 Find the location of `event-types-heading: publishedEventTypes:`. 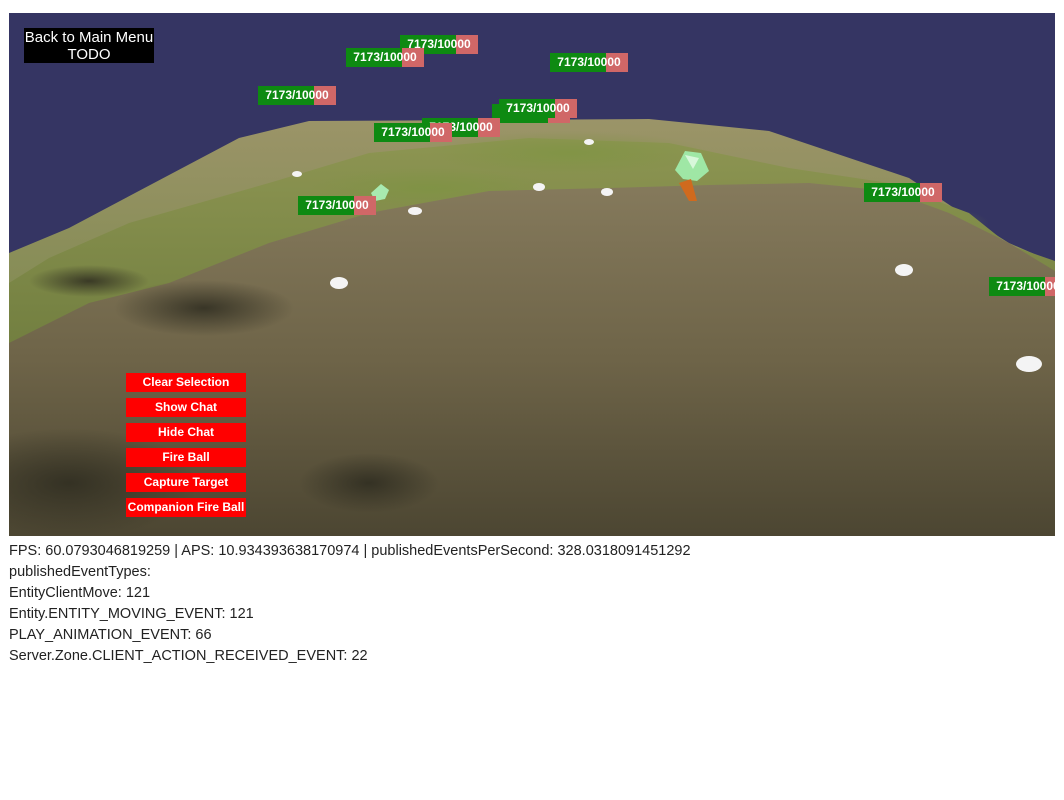

event-types-heading: publishedEventTypes: is located at coordinates (80, 572).